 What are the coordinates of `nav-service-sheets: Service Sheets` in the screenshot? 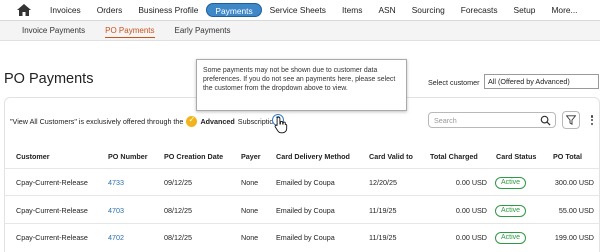 It's located at (298, 10).